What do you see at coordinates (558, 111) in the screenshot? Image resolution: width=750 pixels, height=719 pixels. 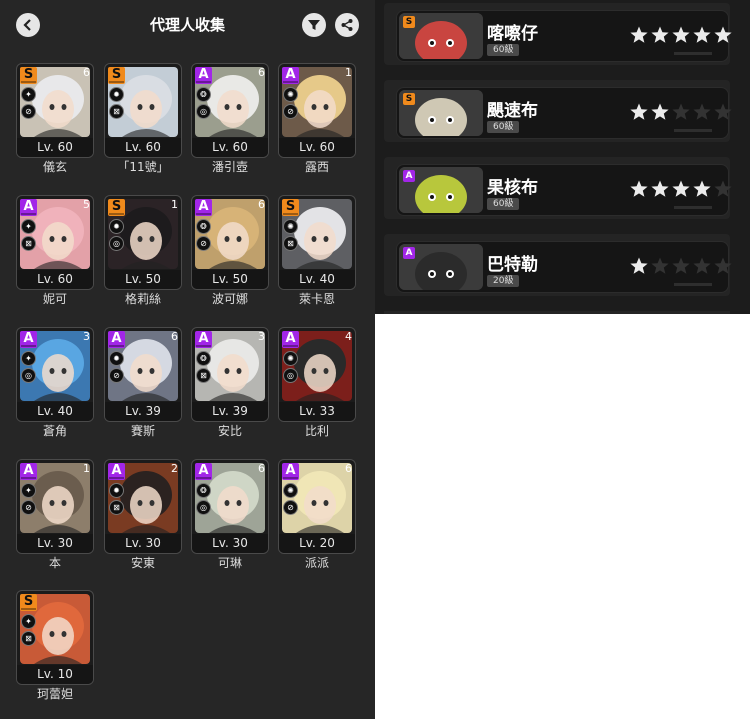 I see `bangboo-row: S 颶速布 60級` at bounding box center [558, 111].